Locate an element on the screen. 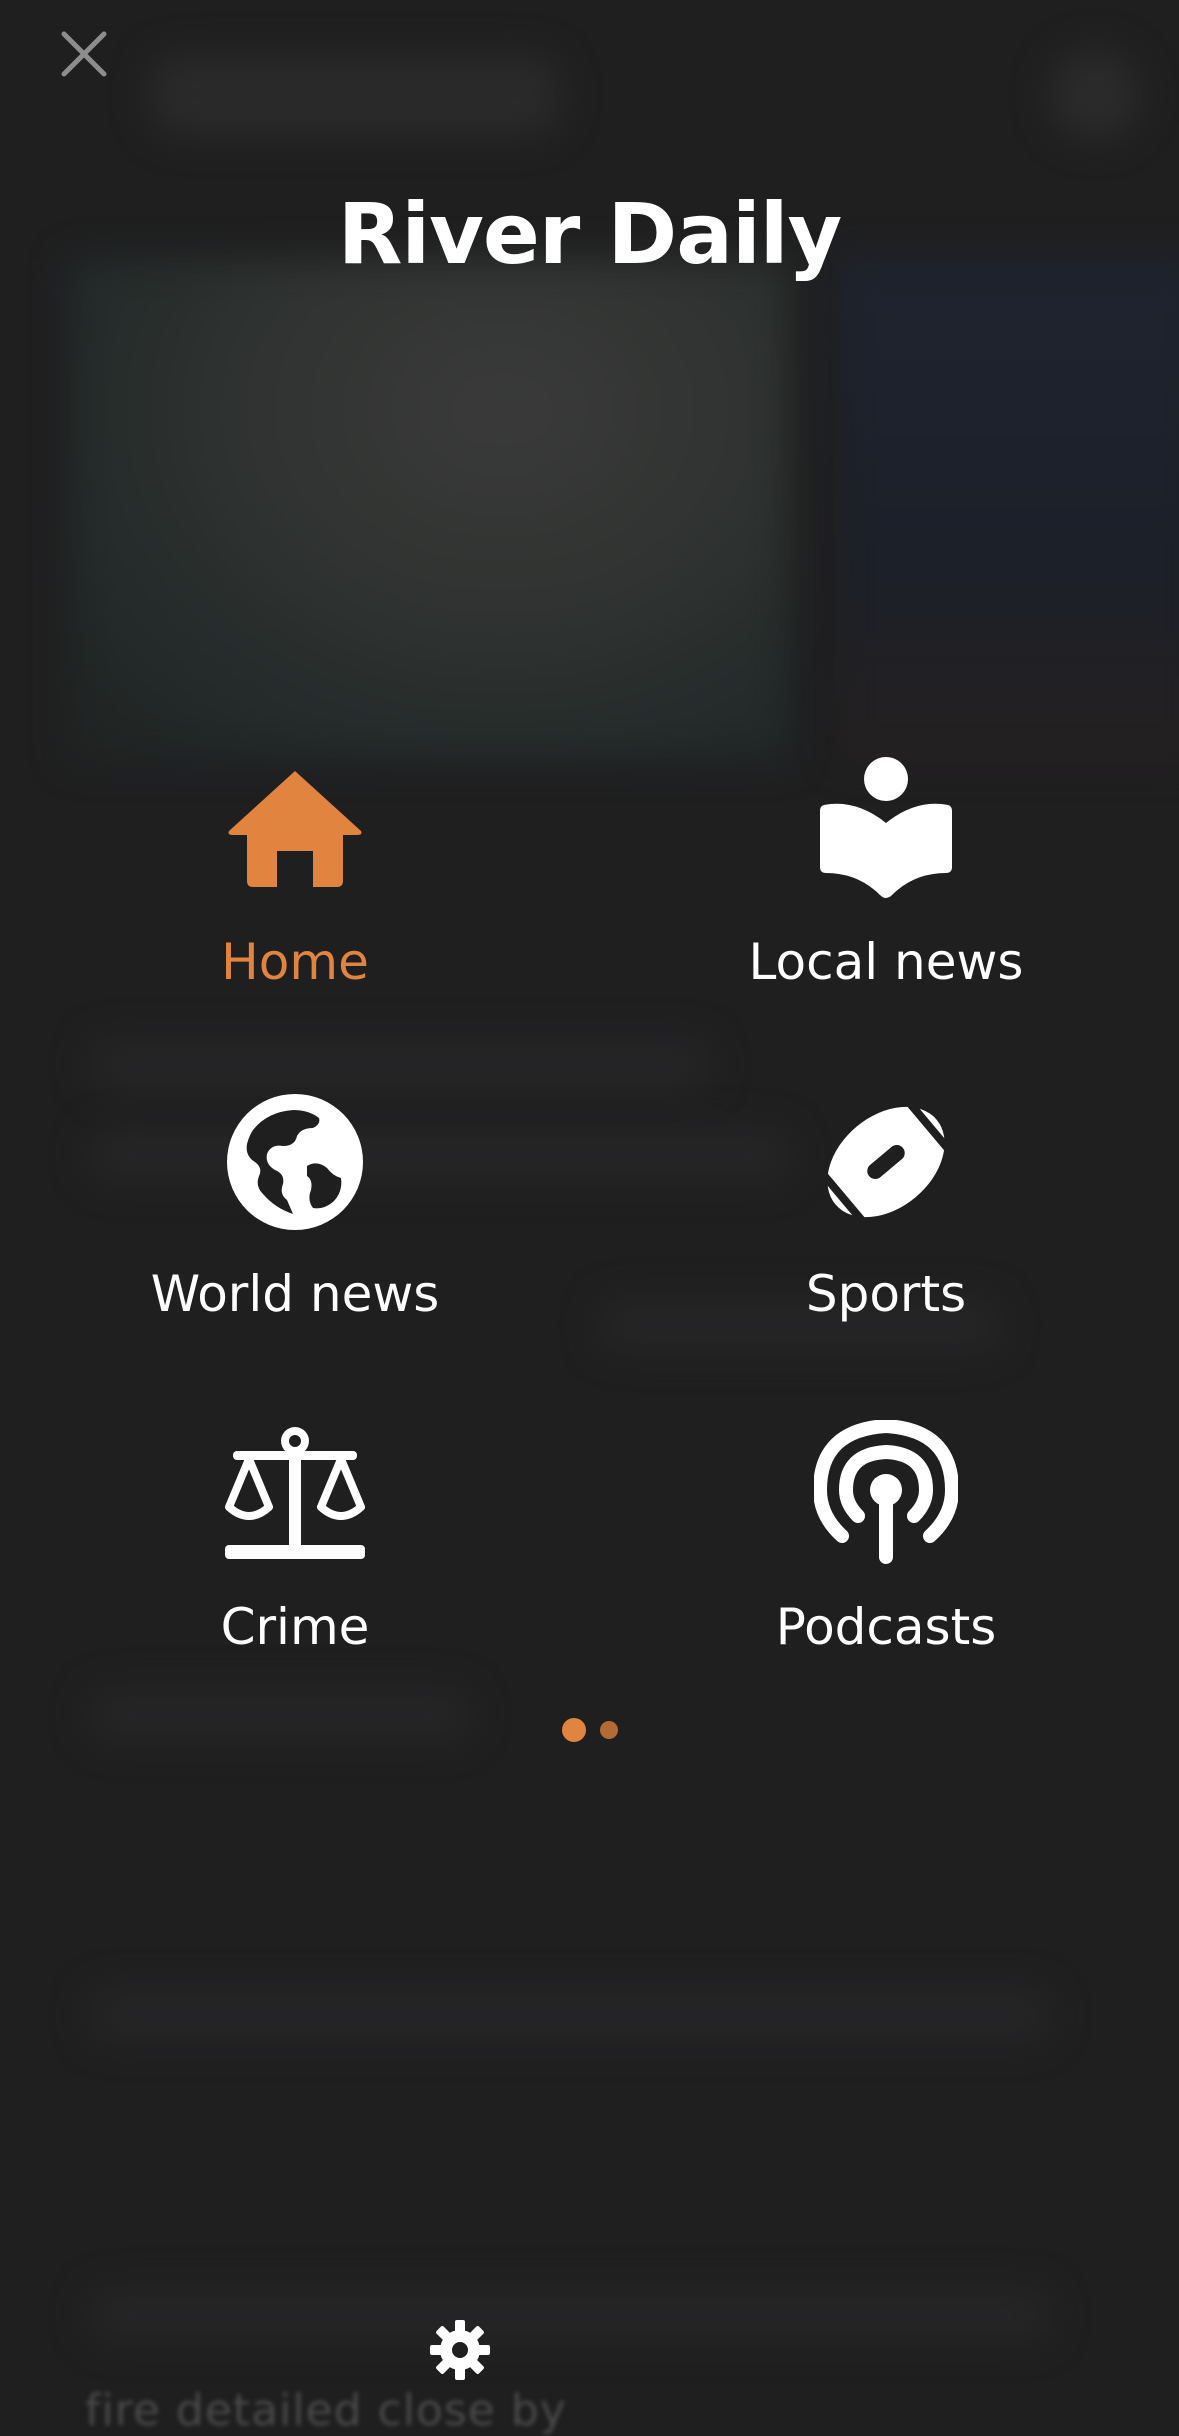 This screenshot has width=1179, height=2436. close-button is located at coordinates (84, 54).